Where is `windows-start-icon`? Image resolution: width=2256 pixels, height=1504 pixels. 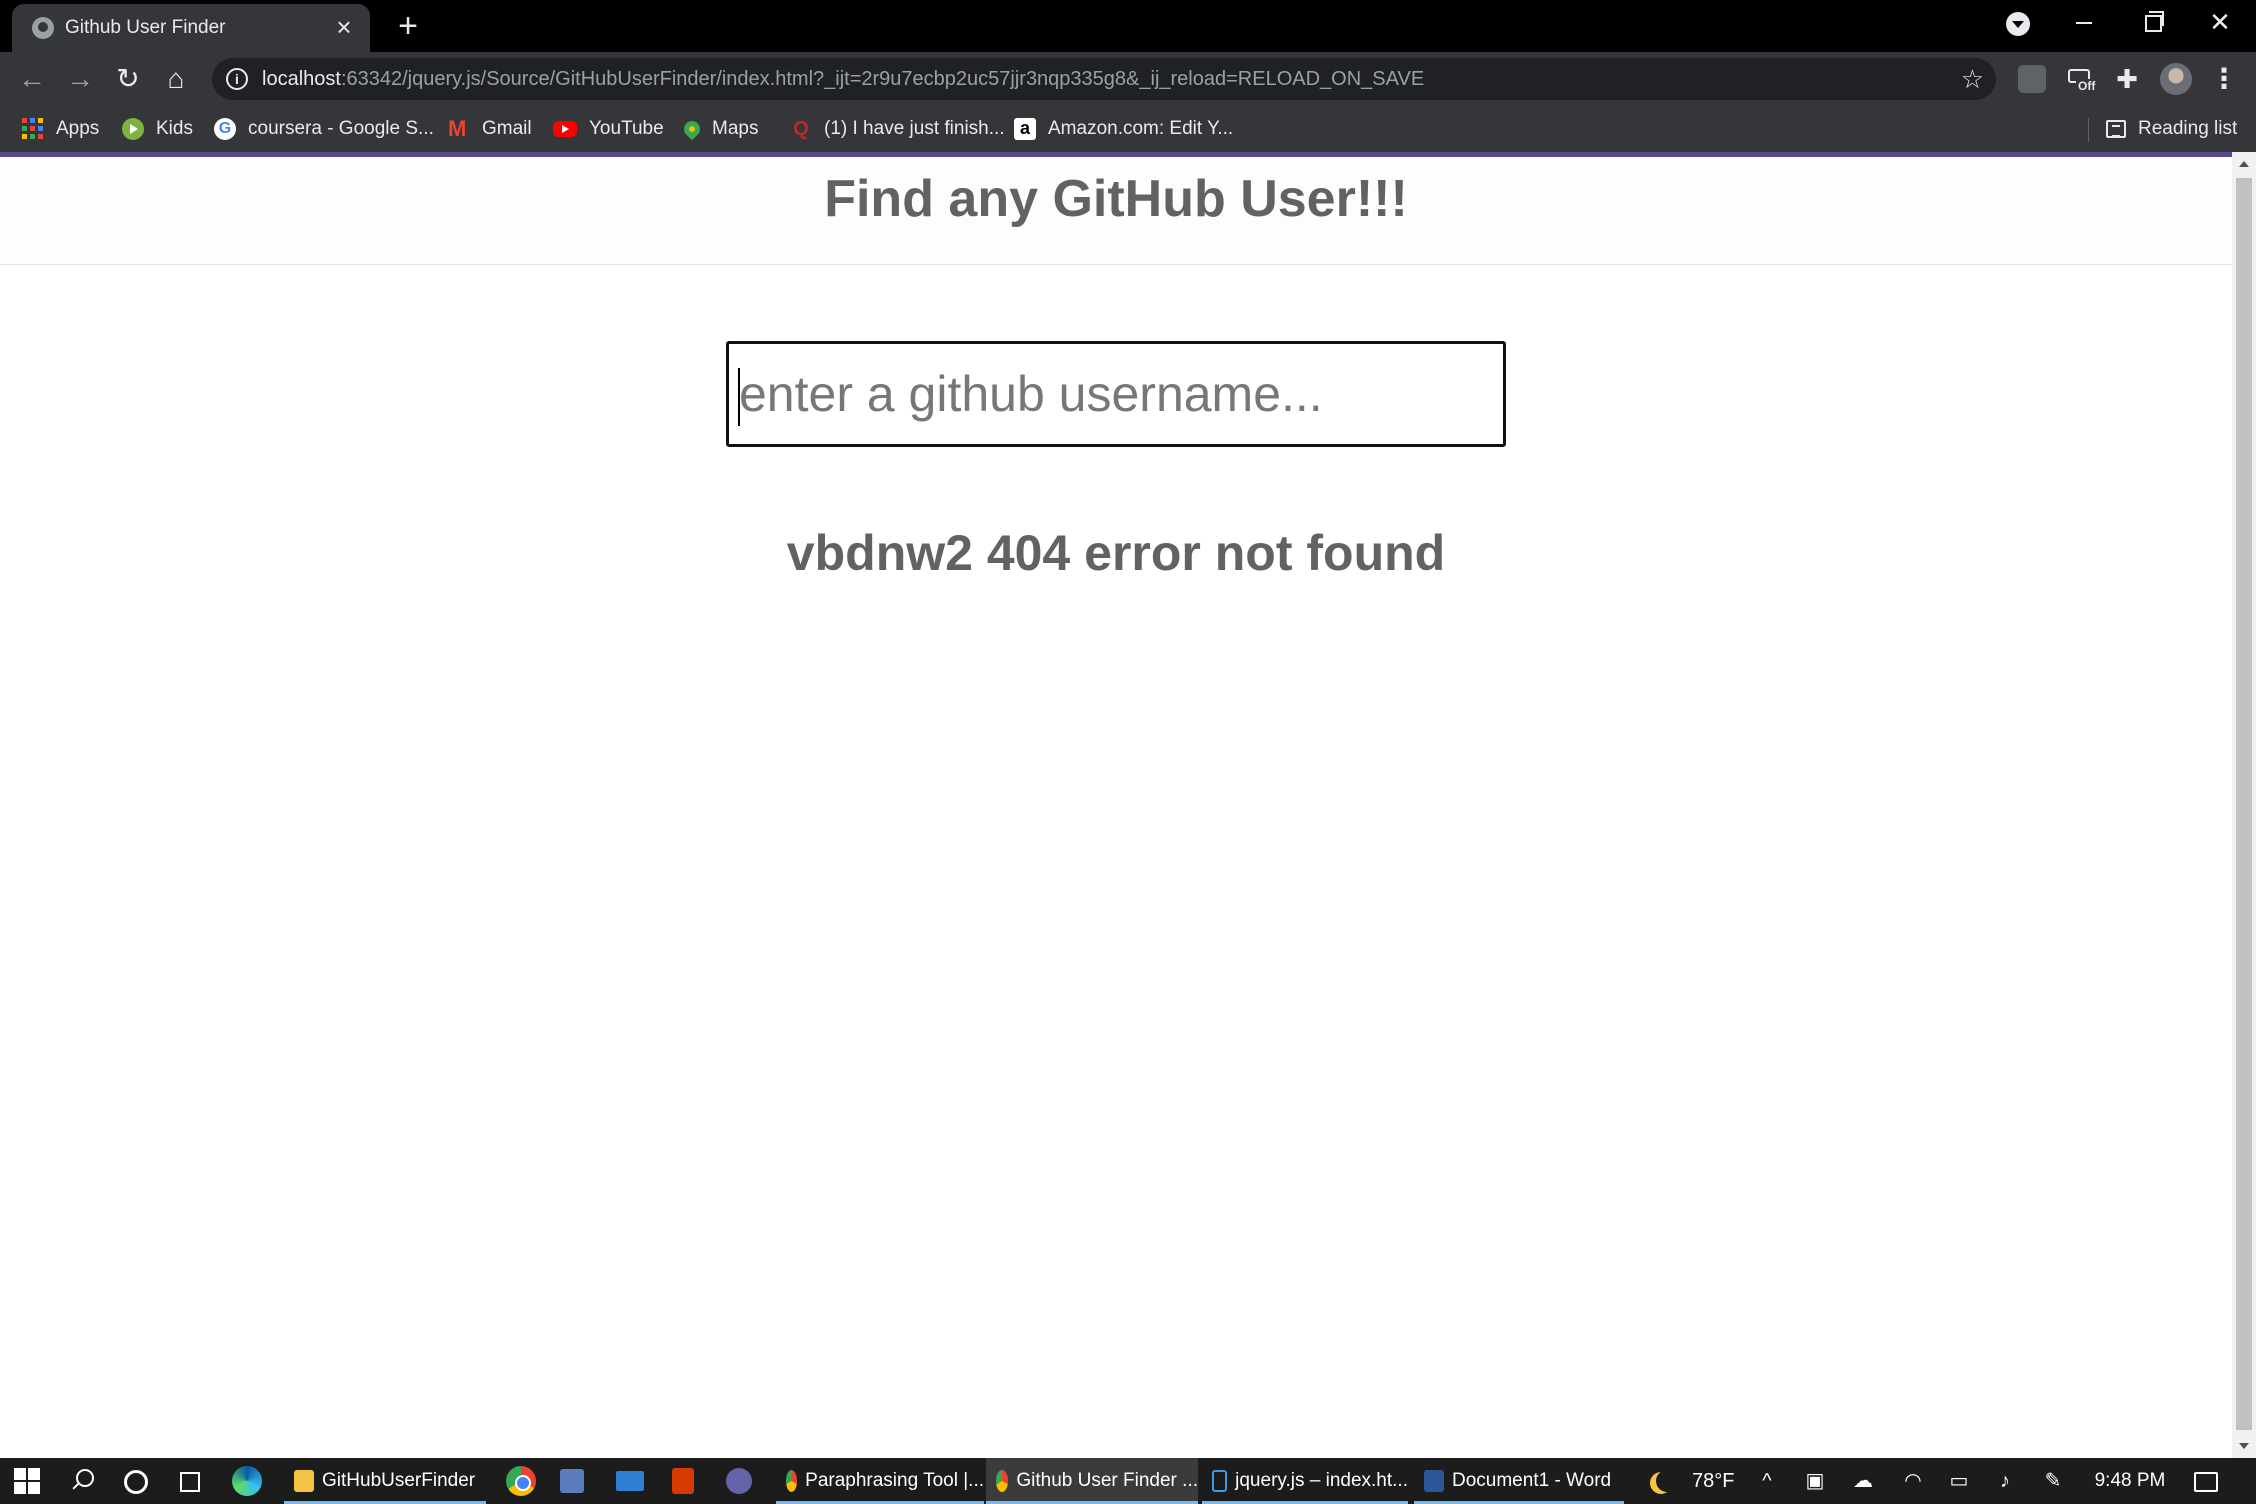 windows-start-icon is located at coordinates (27, 1481).